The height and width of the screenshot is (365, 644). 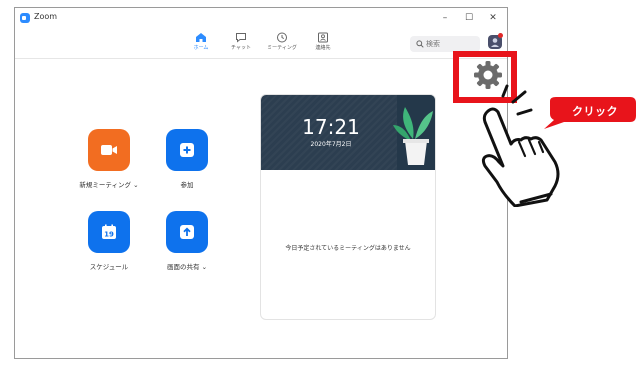 I want to click on schedule-action: 19 スケジュール, so click(x=109, y=241).